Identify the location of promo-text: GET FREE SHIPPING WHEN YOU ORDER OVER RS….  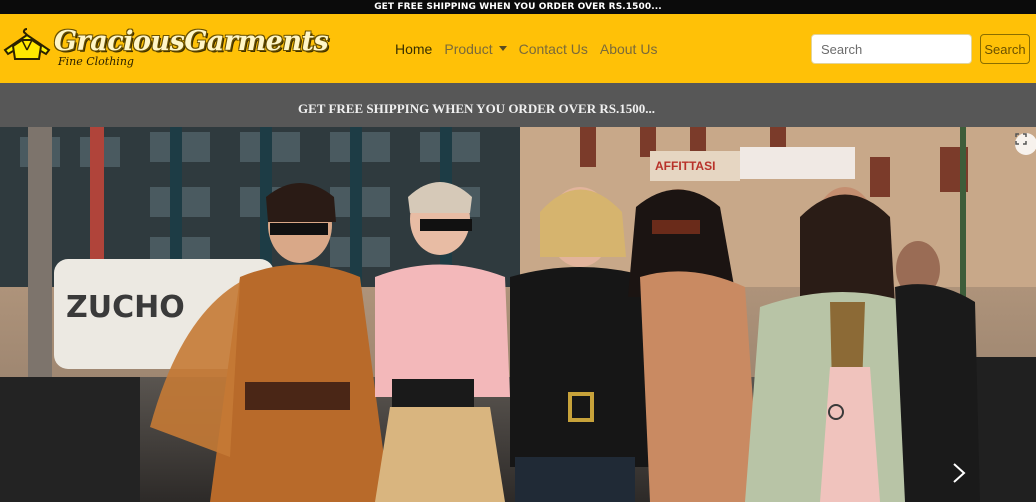
(476, 108).